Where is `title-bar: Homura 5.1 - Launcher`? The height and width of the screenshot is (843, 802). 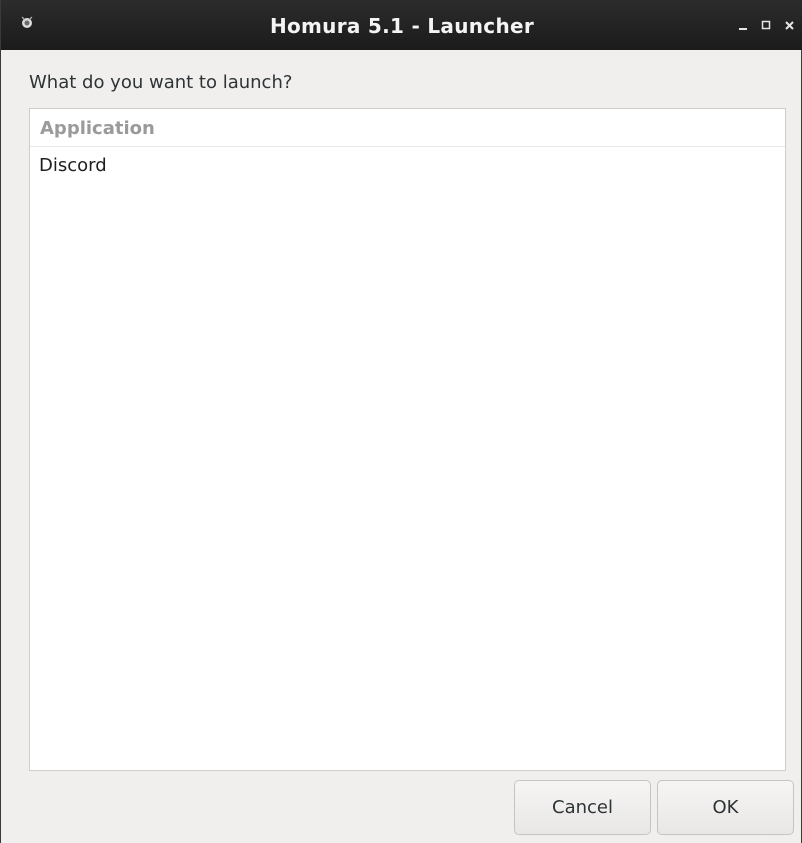
title-bar: Homura 5.1 - Launcher is located at coordinates (401, 25).